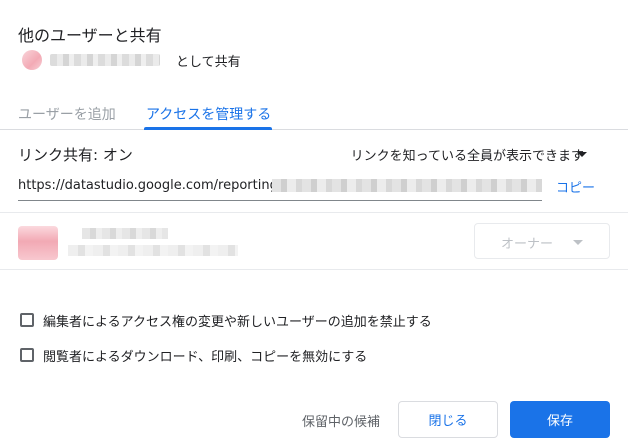 The width and height of the screenshot is (628, 447). I want to click on member-row: オーナー, so click(314, 241).